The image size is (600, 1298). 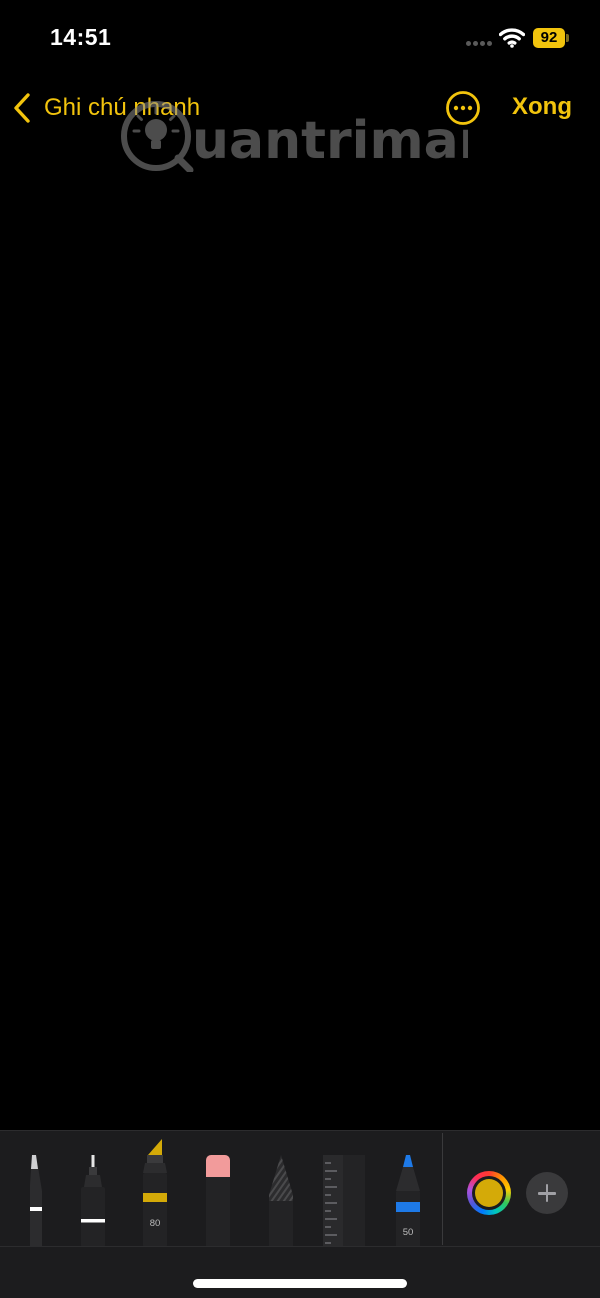 What do you see at coordinates (300, 38) in the screenshot?
I see `status-bar: 14:51 92` at bounding box center [300, 38].